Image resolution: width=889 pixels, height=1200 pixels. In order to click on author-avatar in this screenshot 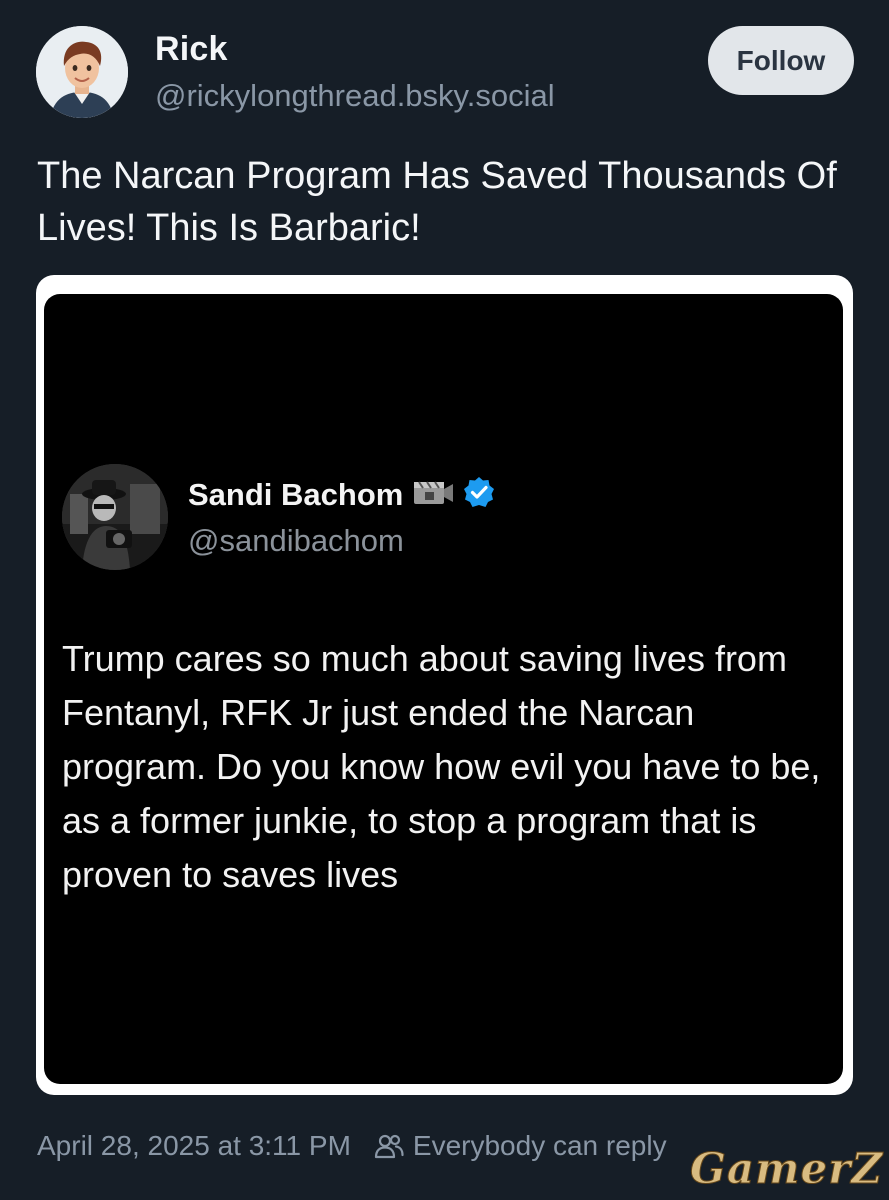, I will do `click(82, 72)`.